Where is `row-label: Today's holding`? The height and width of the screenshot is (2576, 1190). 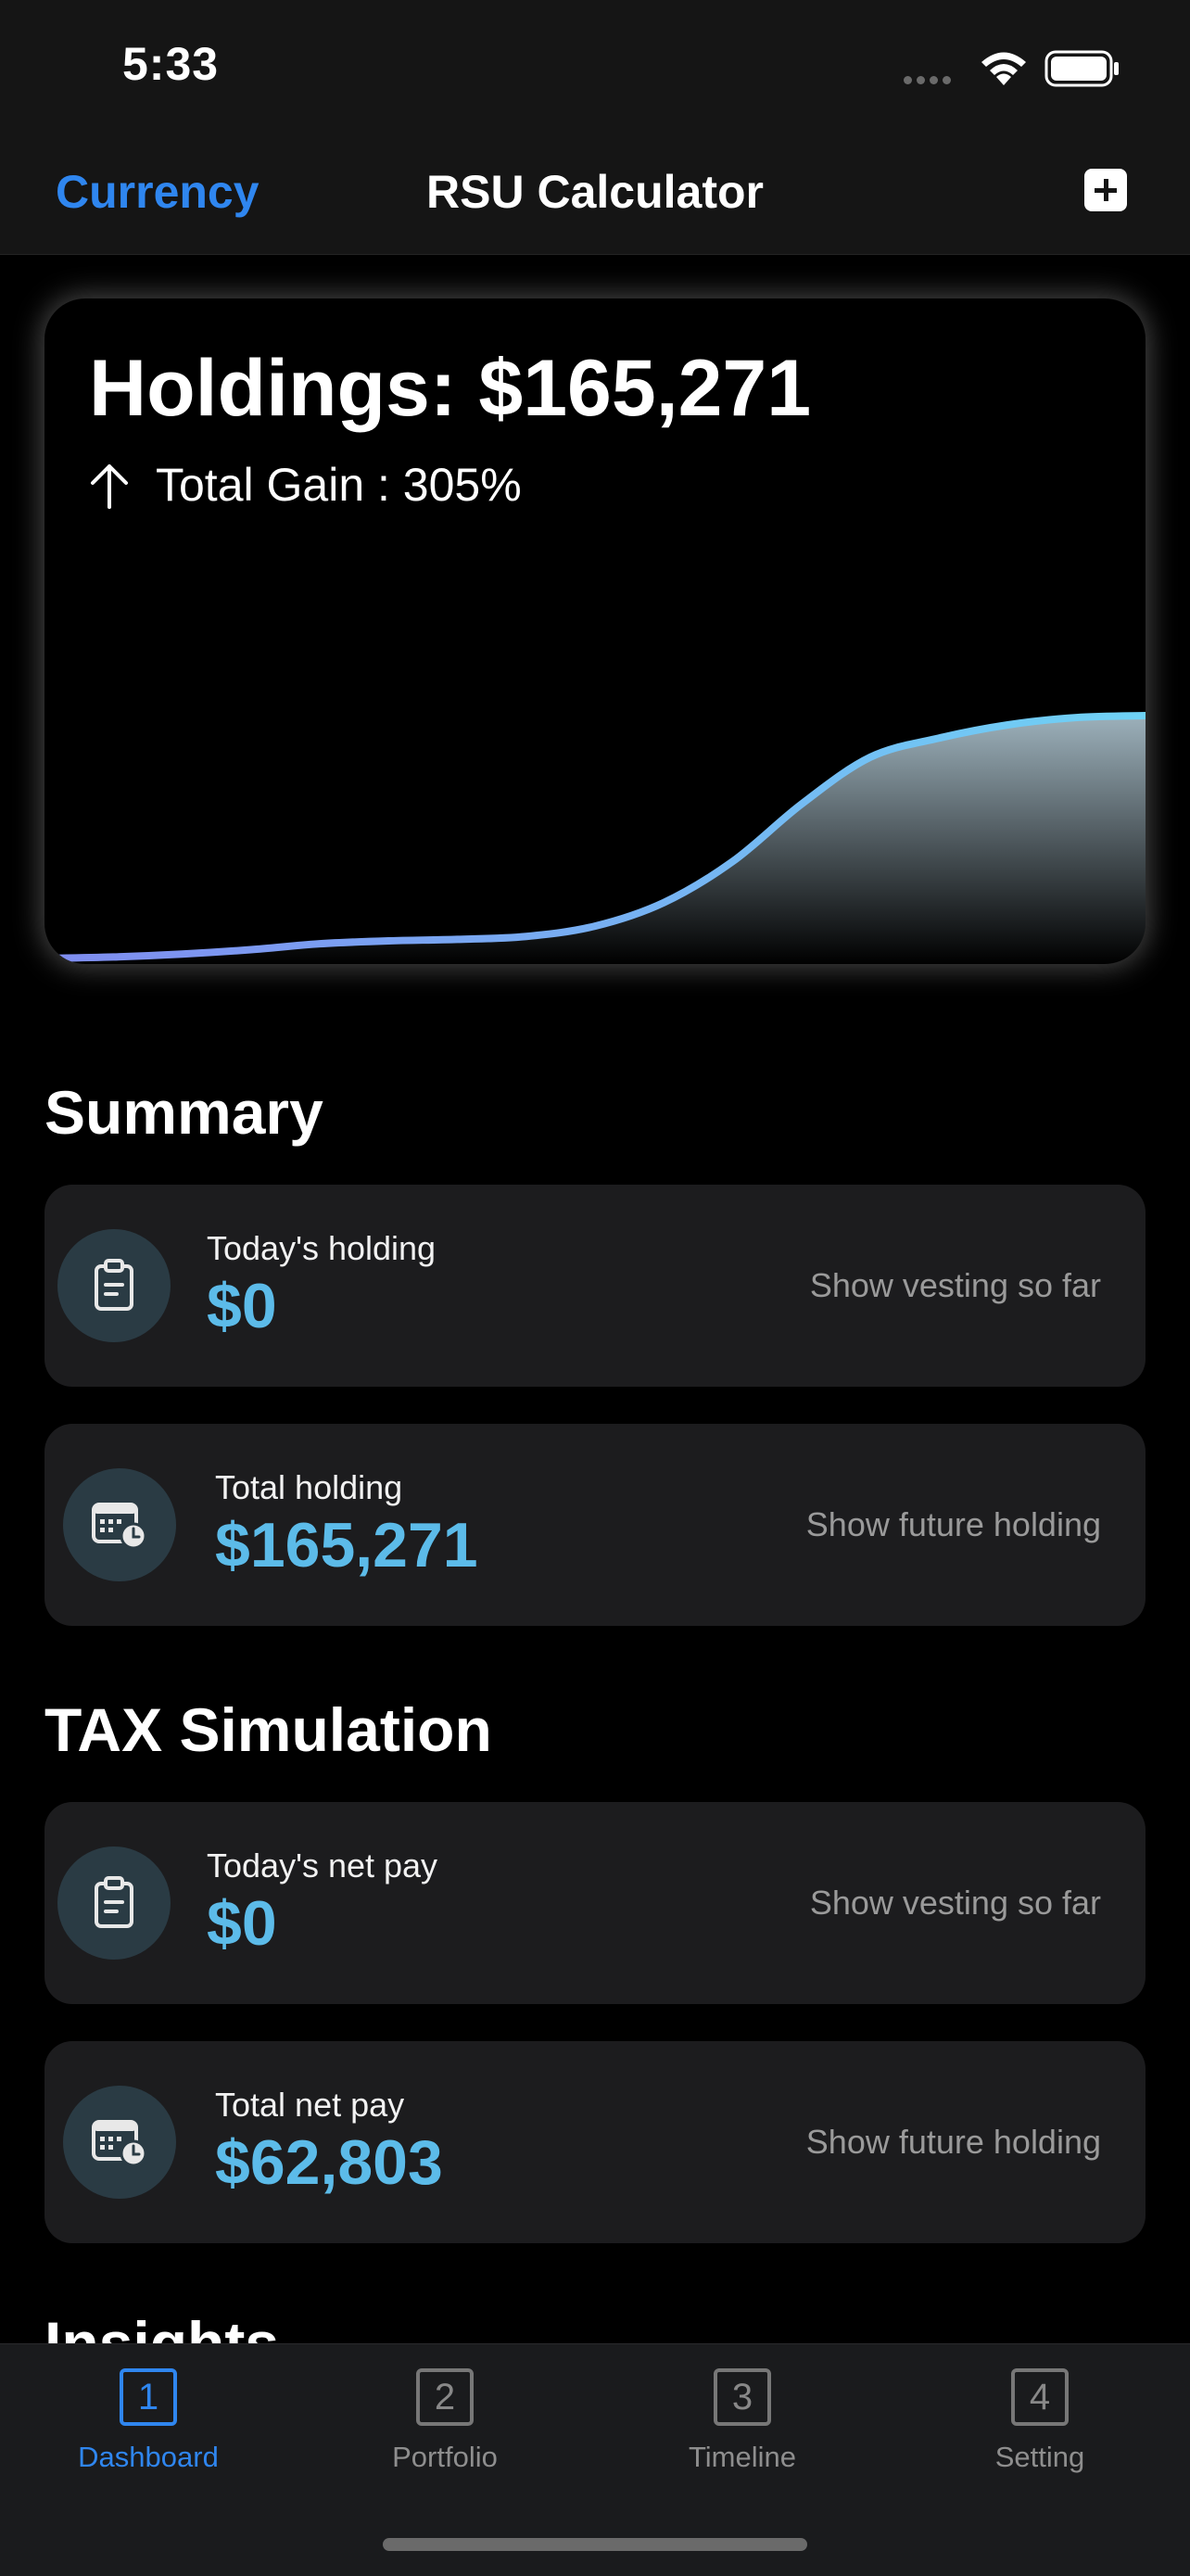
row-label: Today's holding is located at coordinates (322, 1248).